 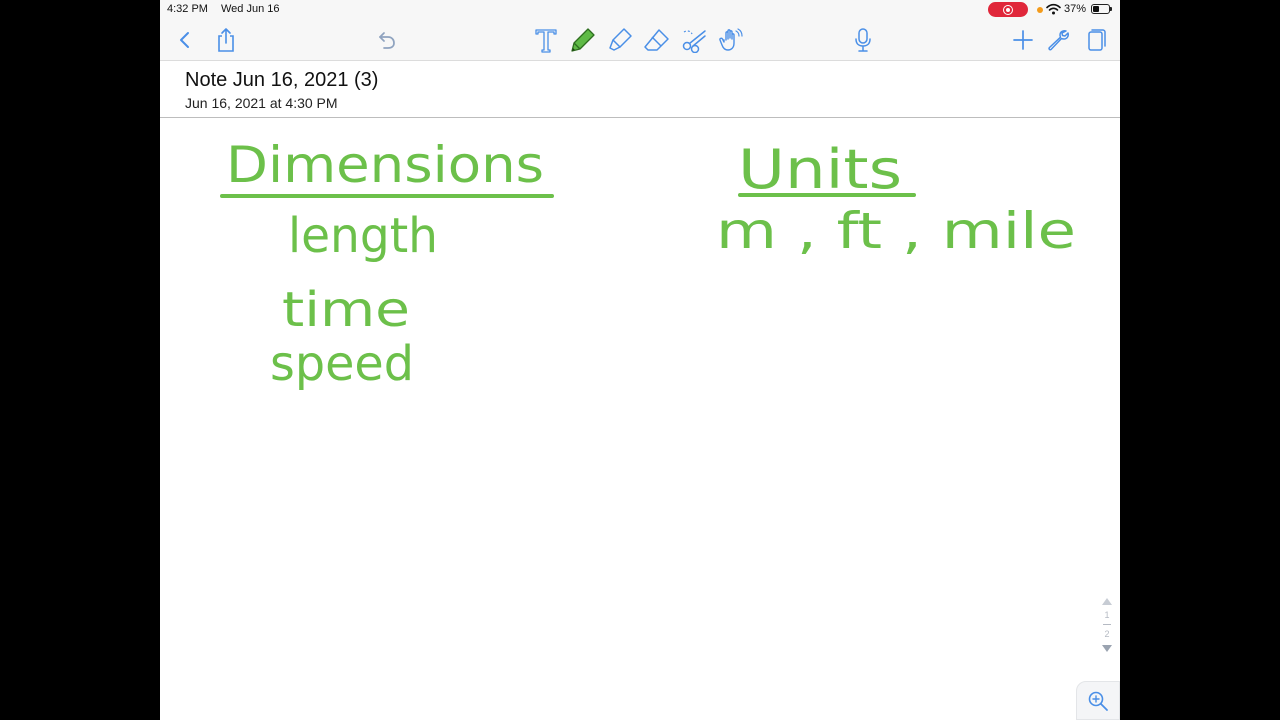 I want to click on pages-button, so click(x=1095, y=40).